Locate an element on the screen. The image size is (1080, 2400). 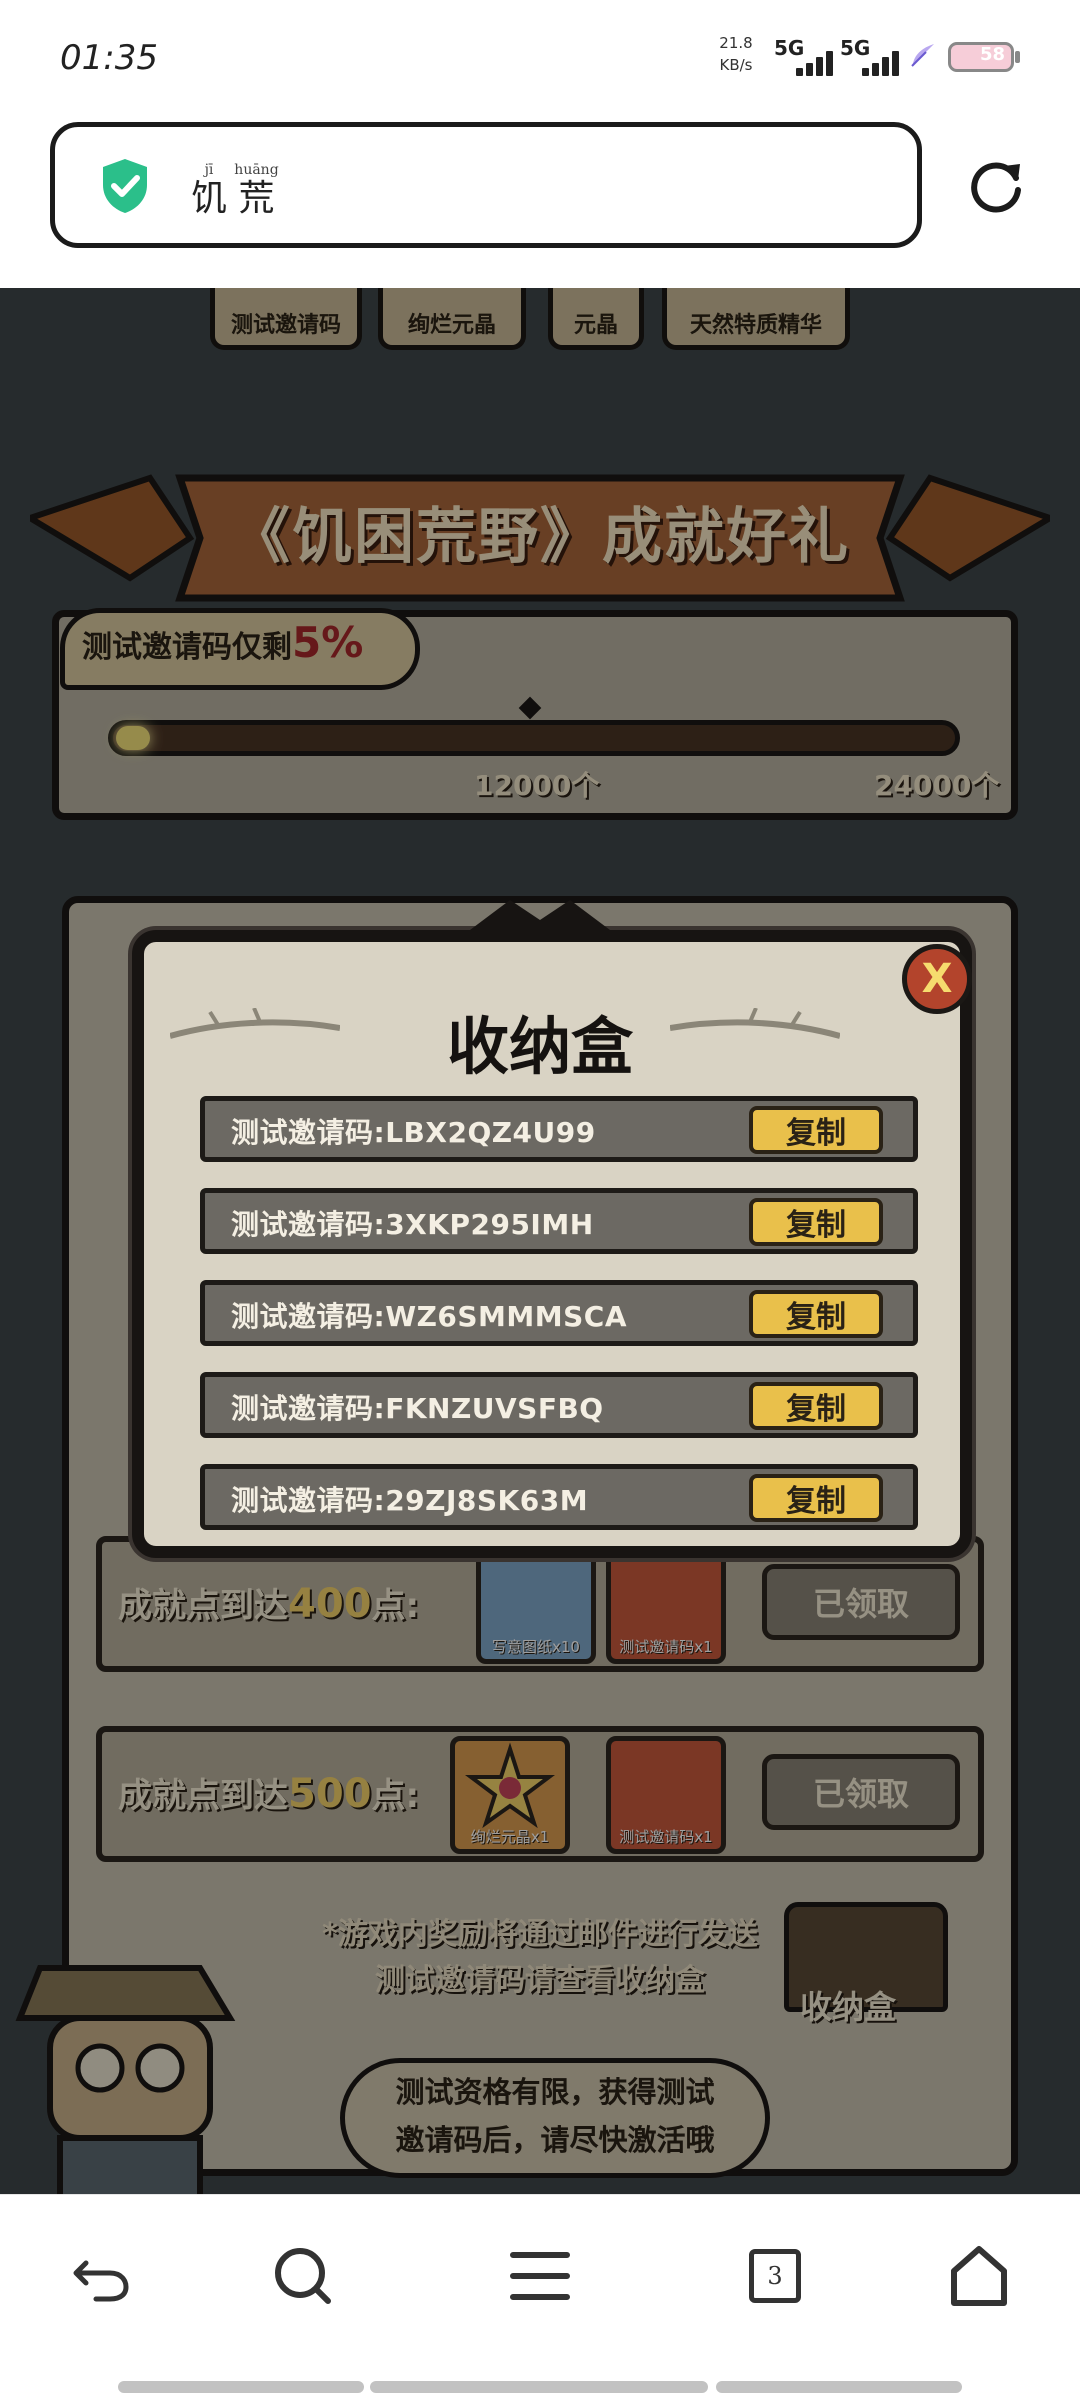
invite-code-row: 测试邀请码:LBX2QZ4U99 复制 is located at coordinates (559, 1129).